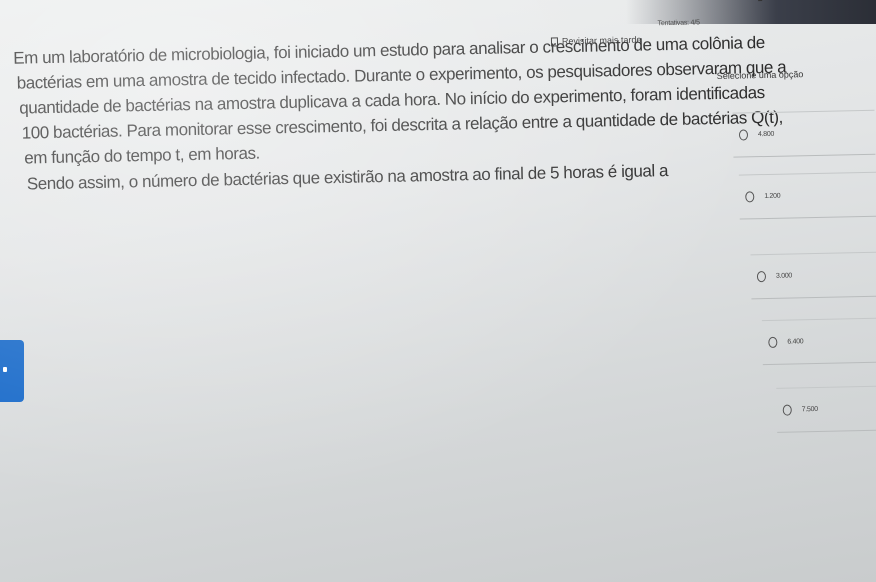  I want to click on answer-option-3: 3.000, so click(813, 275).